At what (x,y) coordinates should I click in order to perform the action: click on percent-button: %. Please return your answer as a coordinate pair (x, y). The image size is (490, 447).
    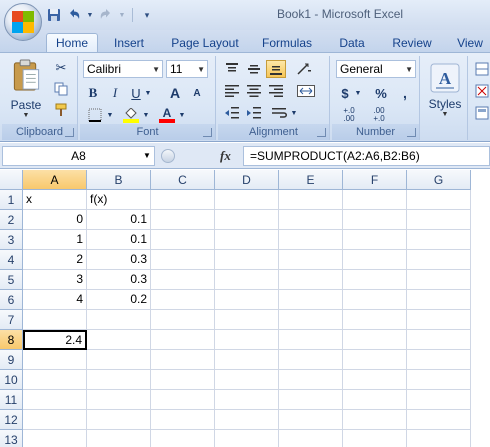
    Looking at the image, I should click on (381, 93).